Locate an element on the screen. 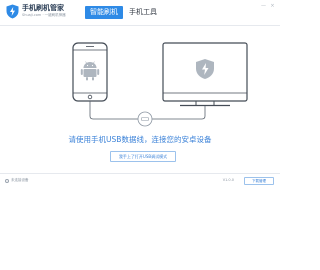 This screenshot has height=270, width=320. monitor-shield-icon is located at coordinates (205, 69).